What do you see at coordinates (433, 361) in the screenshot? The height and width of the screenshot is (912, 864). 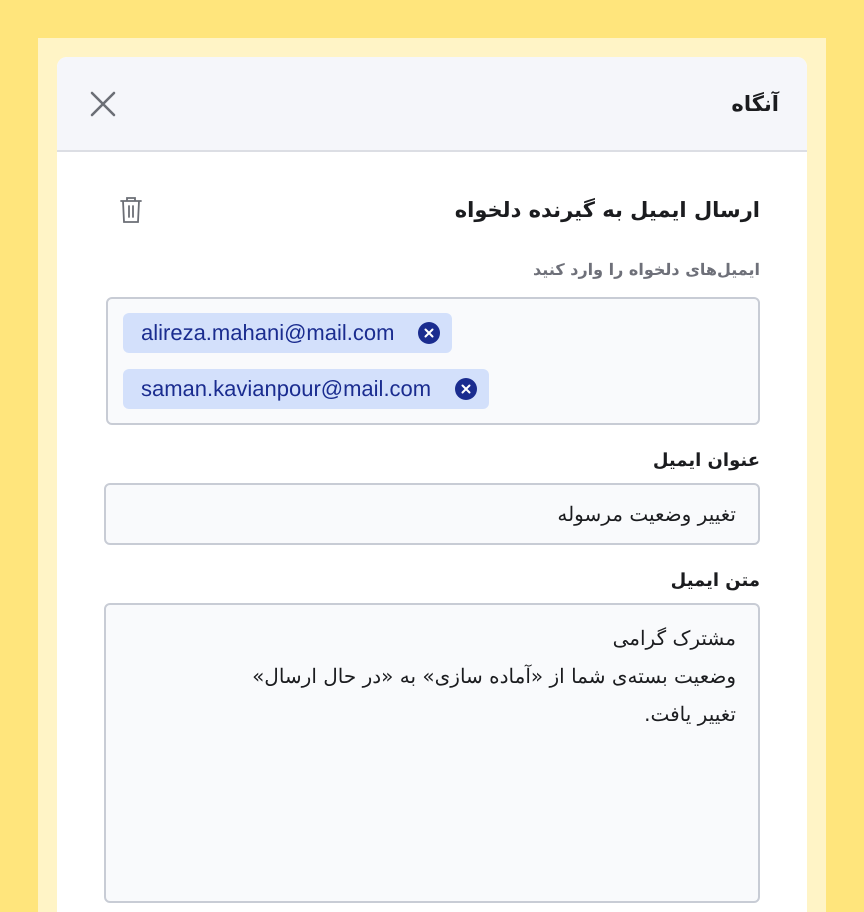 I see `email-input-field: alireza.mahani@mail.com saman.kavianpour@mail.com` at bounding box center [433, 361].